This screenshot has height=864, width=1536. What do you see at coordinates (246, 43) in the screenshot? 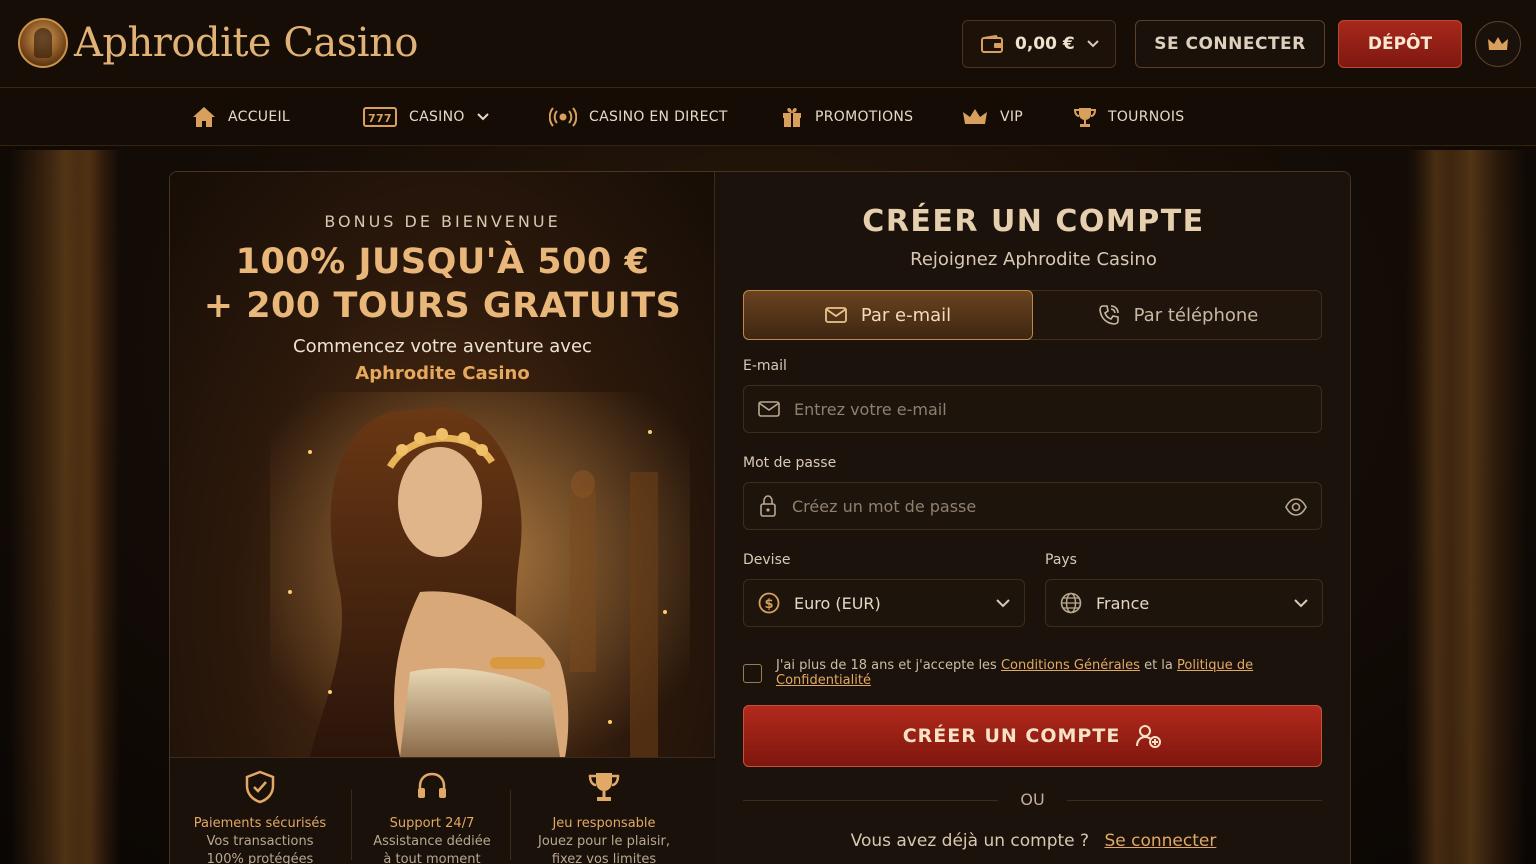
I see `logo-text: Aphrodite Casino` at bounding box center [246, 43].